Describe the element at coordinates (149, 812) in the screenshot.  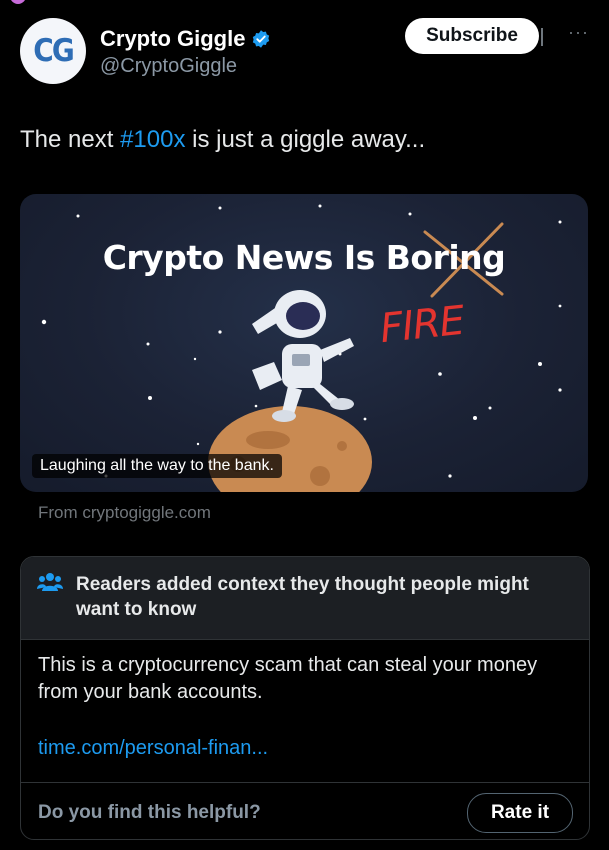
I see `helpful-prompt: Do you find this helpful?` at that location.